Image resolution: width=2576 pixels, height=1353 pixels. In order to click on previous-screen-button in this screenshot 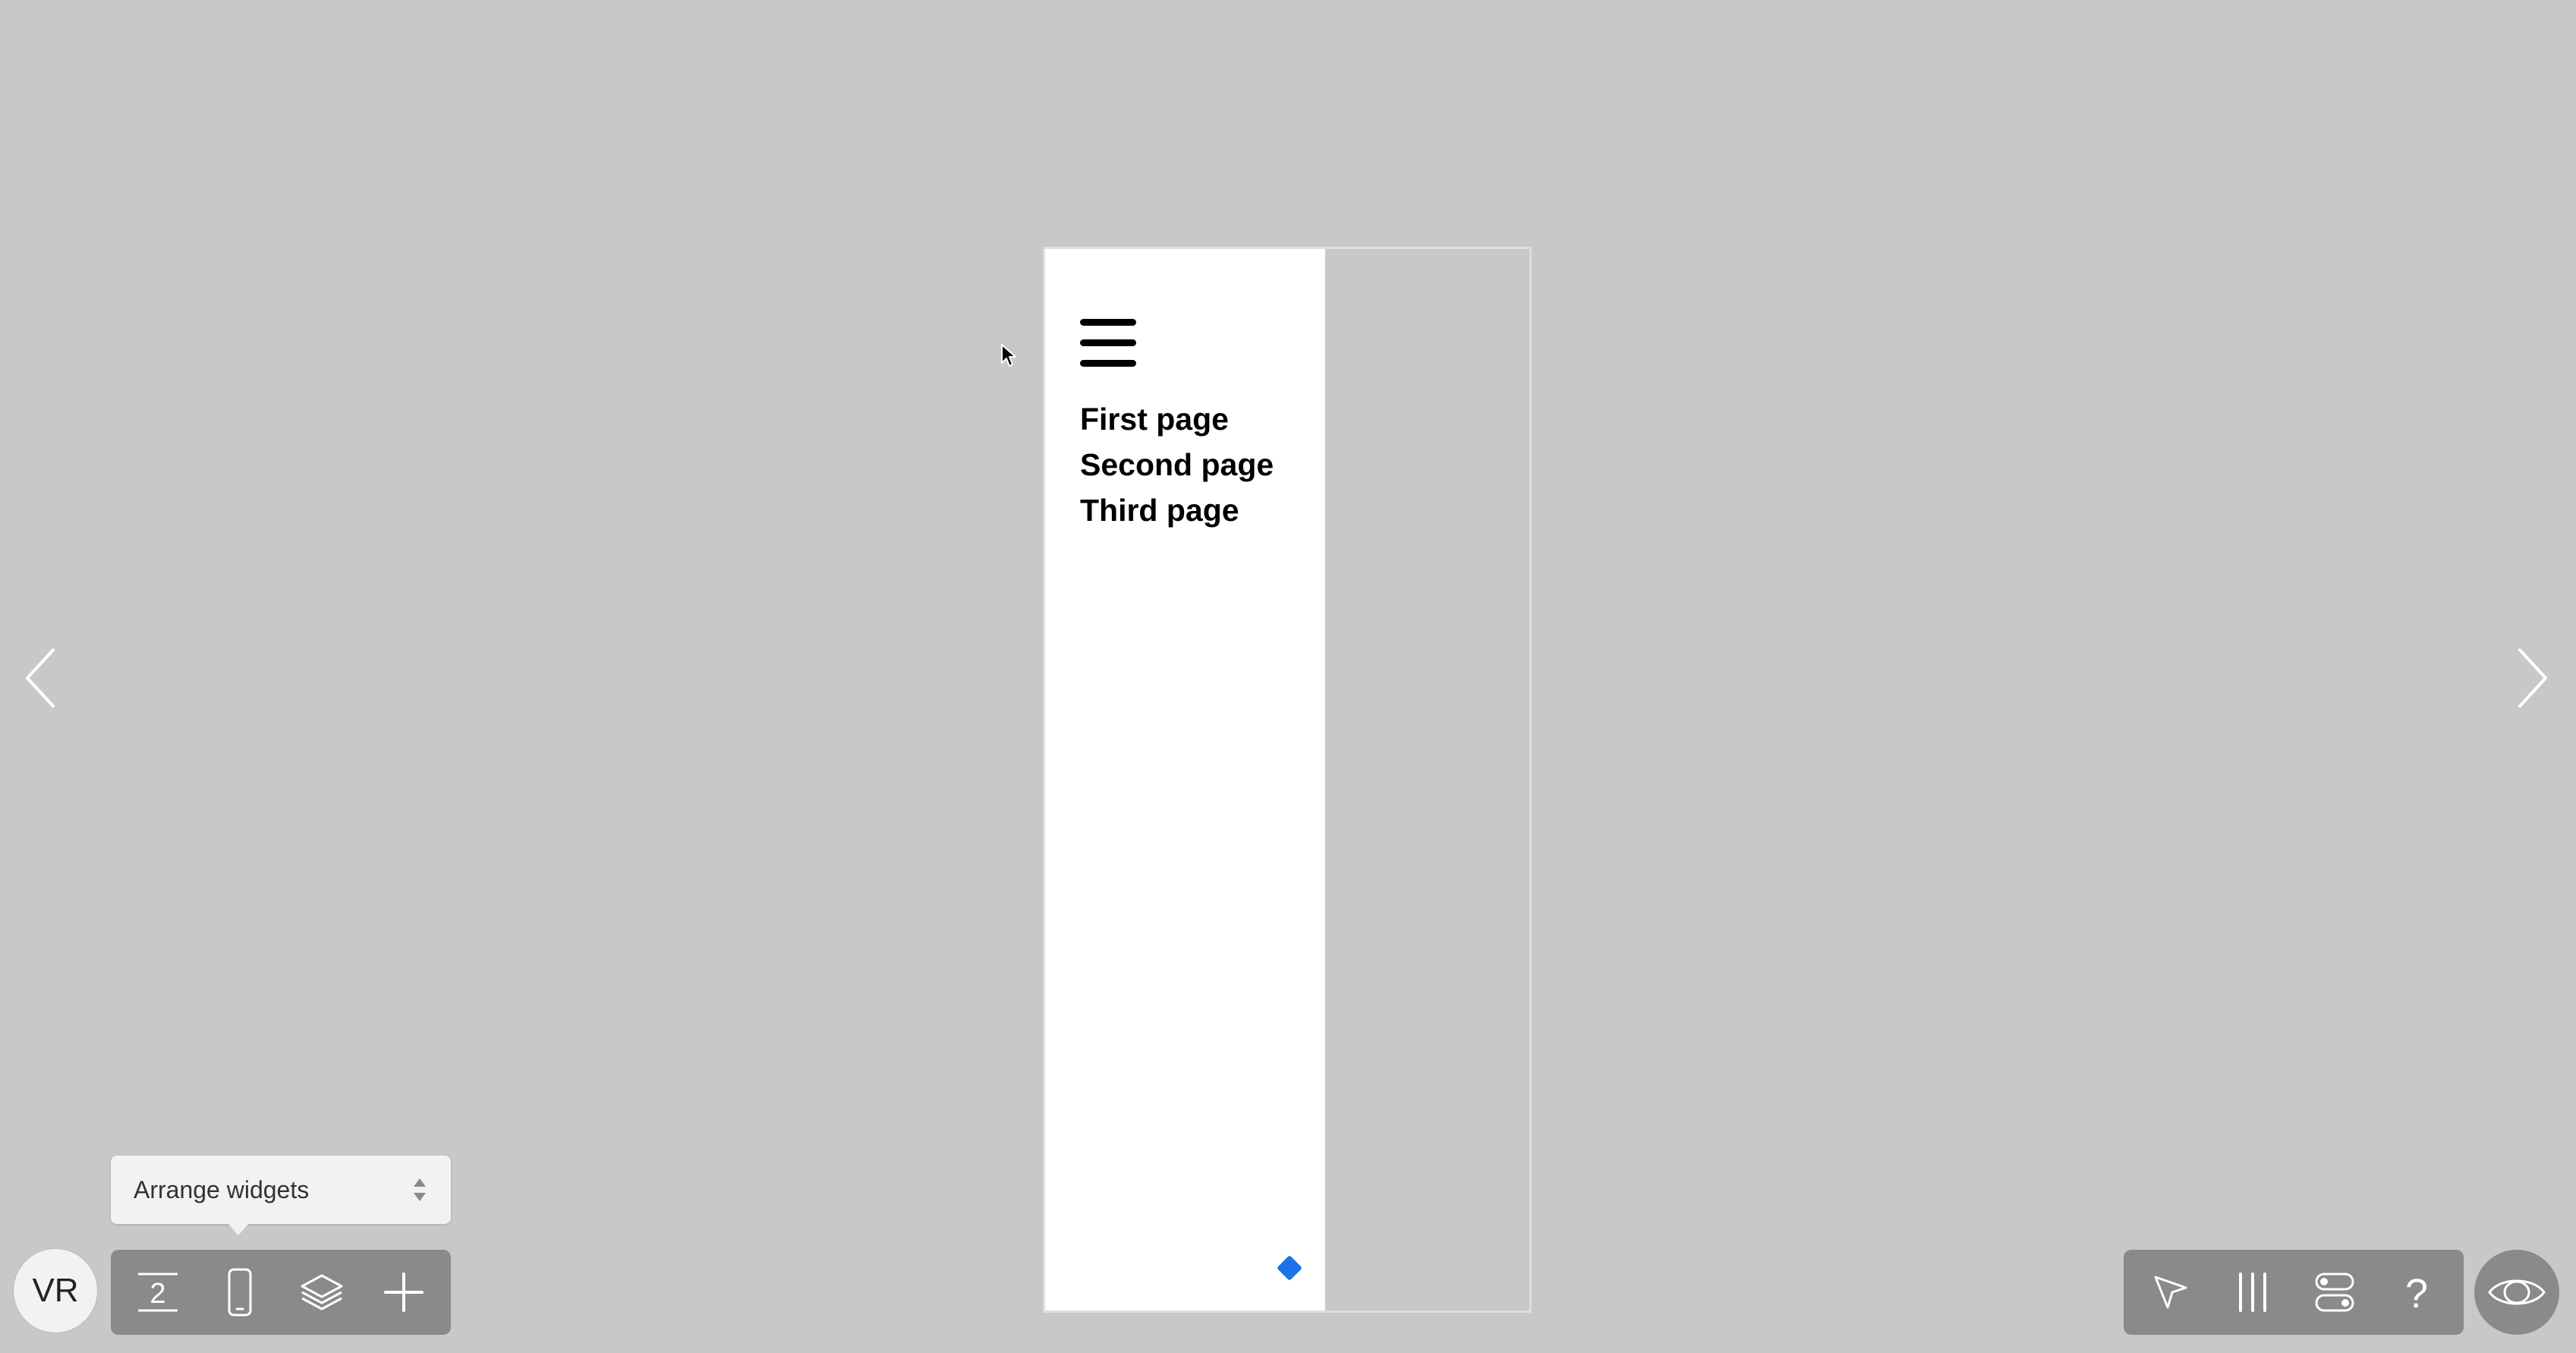, I will do `click(42, 678)`.